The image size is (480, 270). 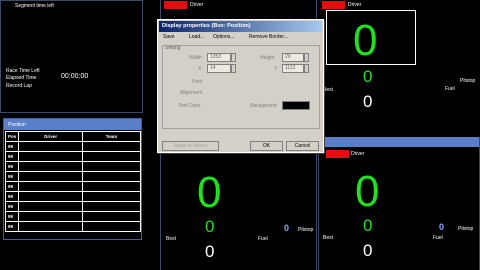 I want to click on dialog-title-bar: Display properties (Box: Position), so click(x=240, y=26).